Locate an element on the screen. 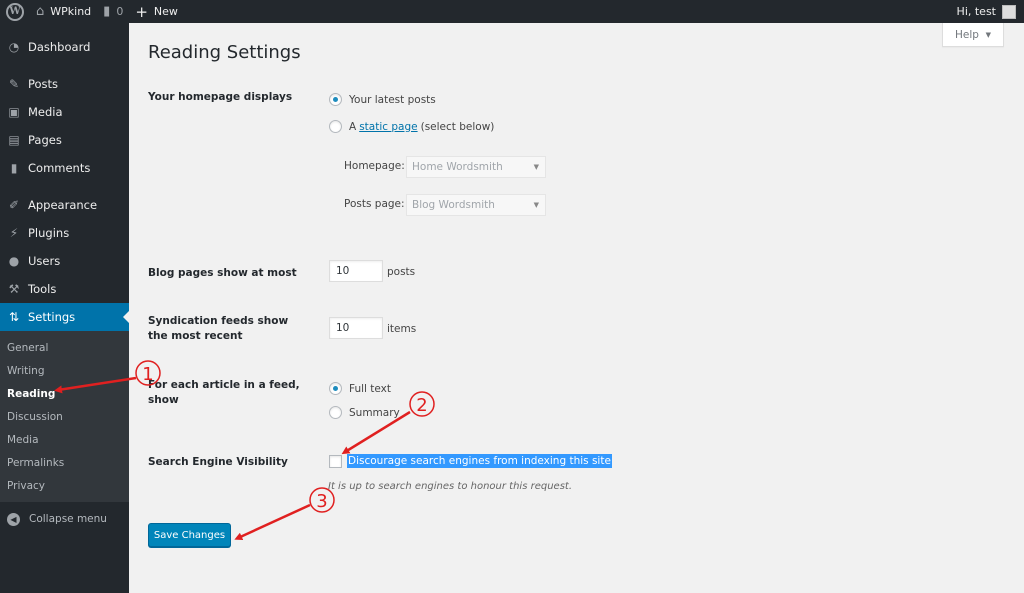 The image size is (1024, 593). homepage-select-label: Homepage: is located at coordinates (374, 166).